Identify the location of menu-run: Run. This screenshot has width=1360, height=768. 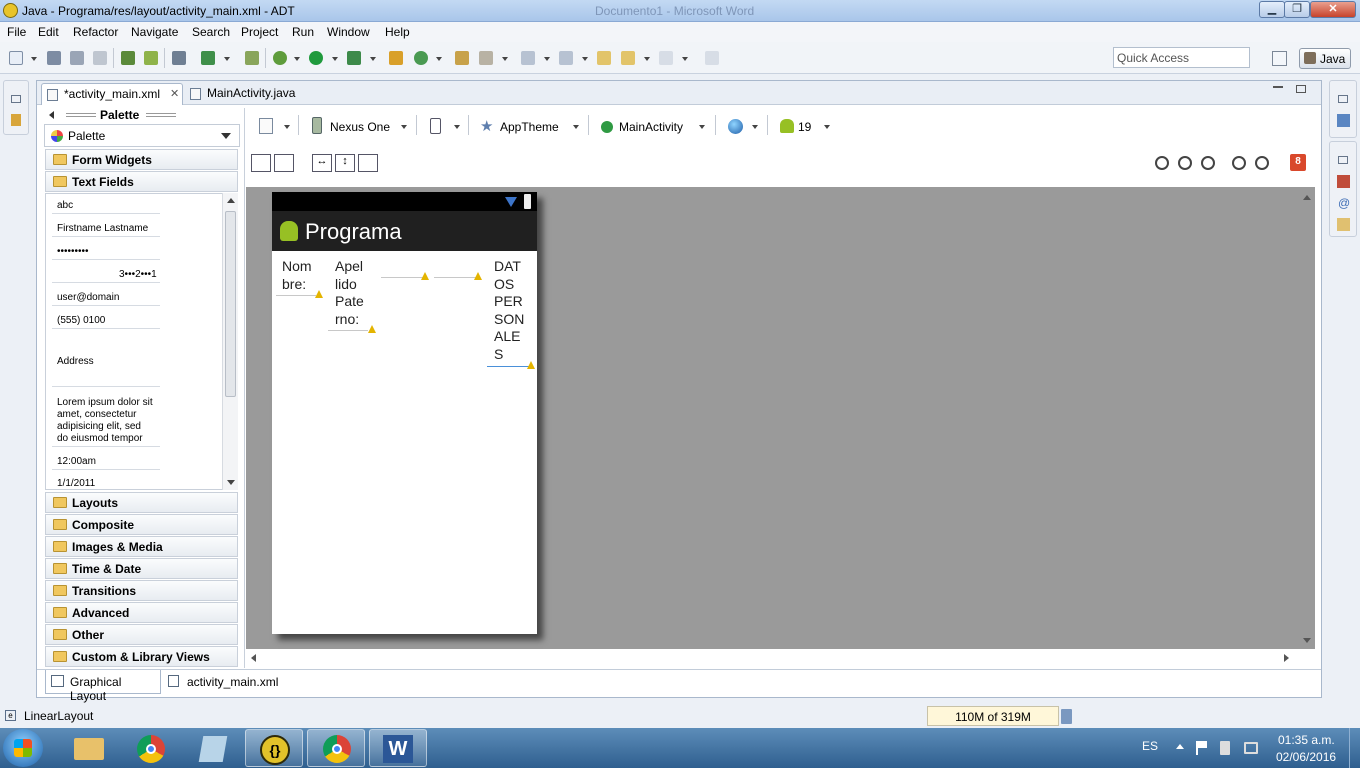
(303, 32).